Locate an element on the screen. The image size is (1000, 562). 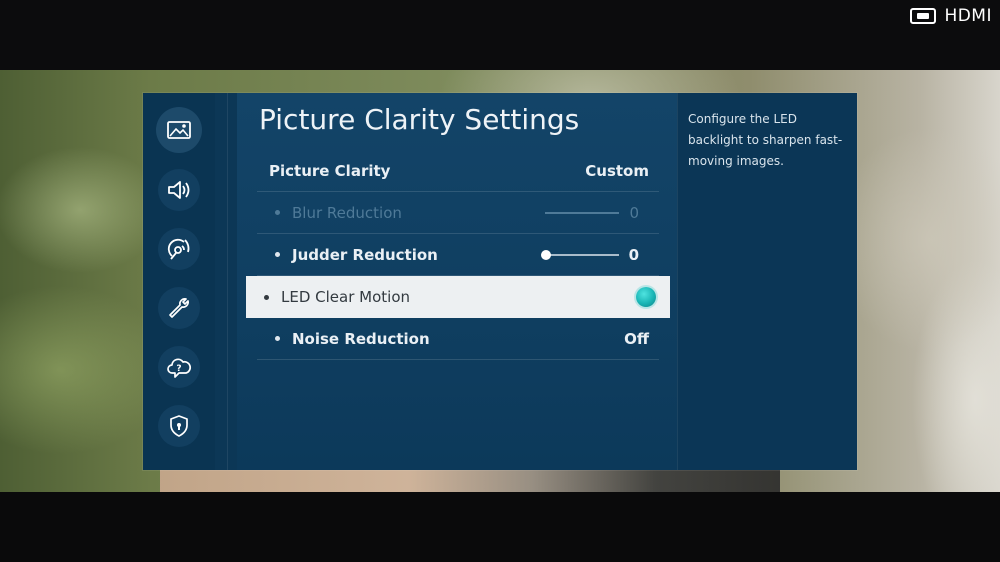
wrench-icon is located at coordinates (179, 308).